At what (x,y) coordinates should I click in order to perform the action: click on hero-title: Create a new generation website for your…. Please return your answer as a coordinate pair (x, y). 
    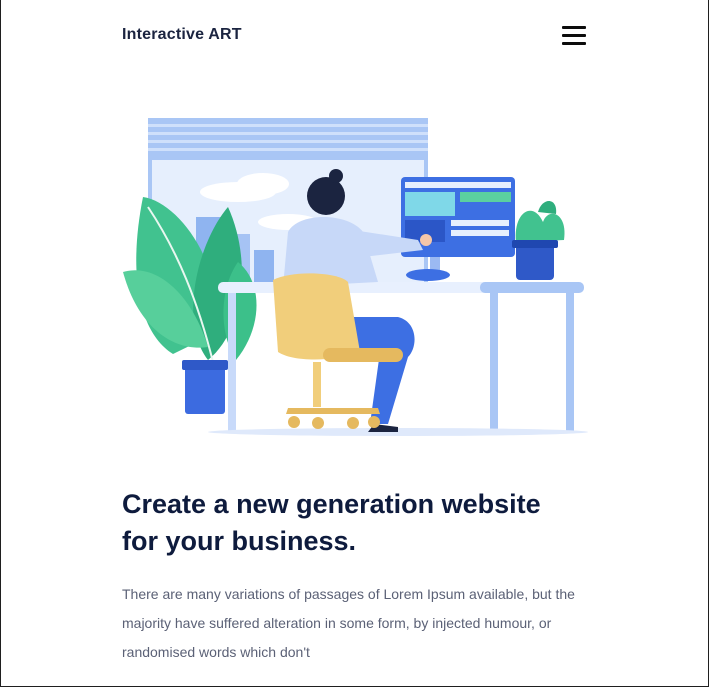
    Looking at the image, I should click on (357, 523).